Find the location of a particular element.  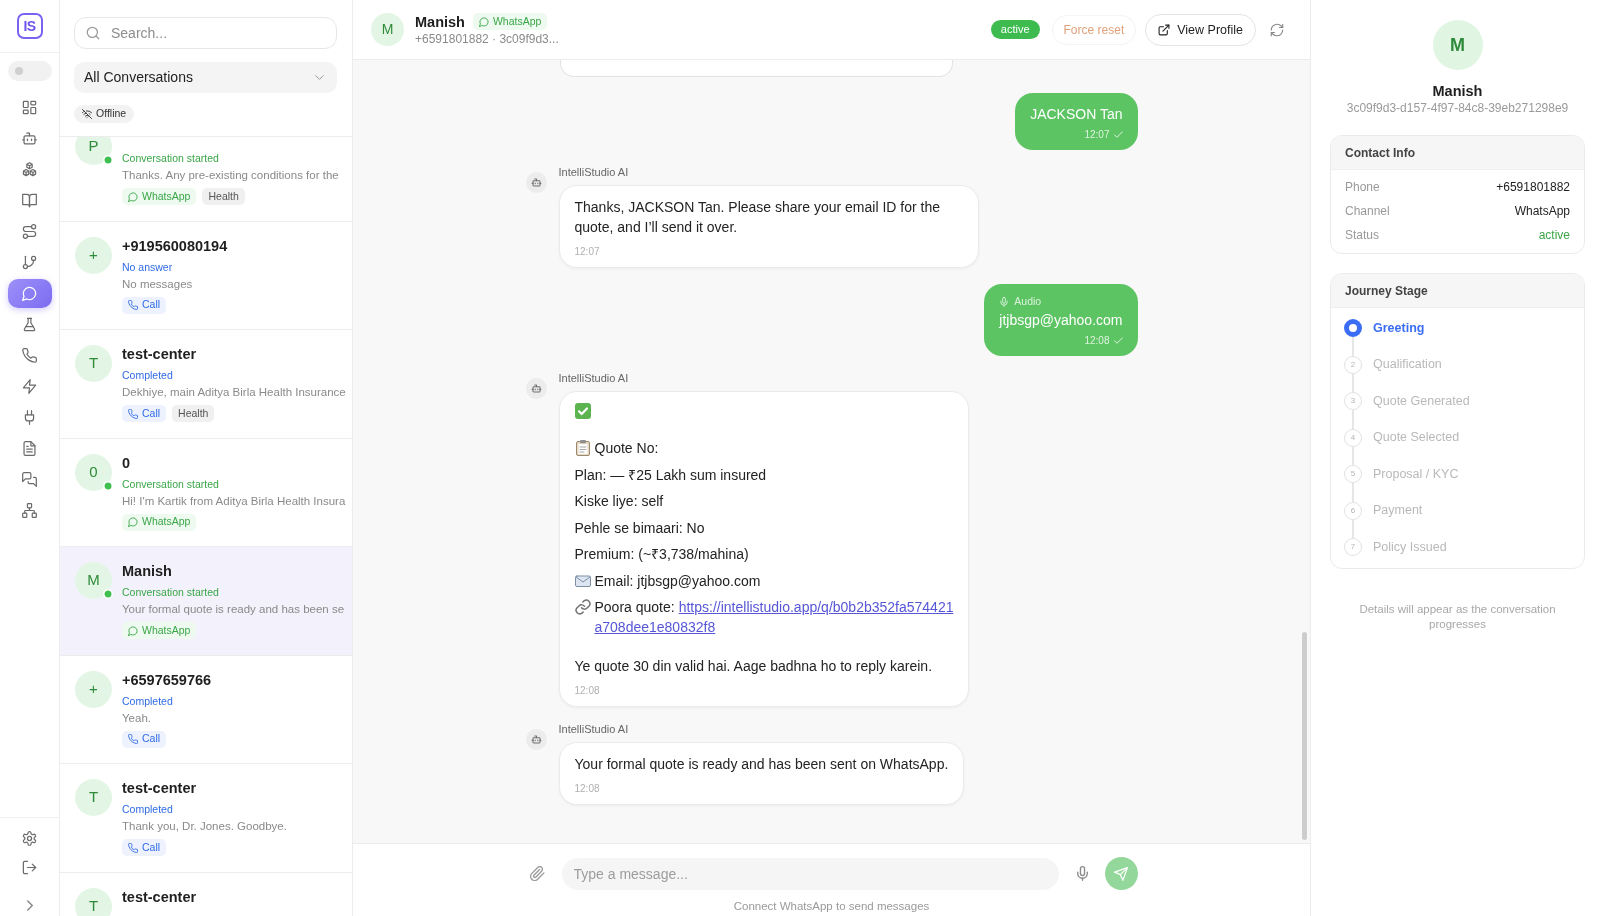

conversation-item: + +919560080194 No answer No messages Call is located at coordinates (206, 275).